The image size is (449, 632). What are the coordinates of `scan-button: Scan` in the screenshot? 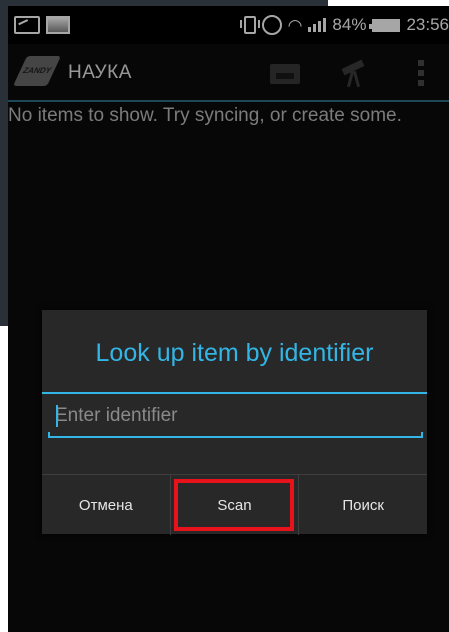 It's located at (234, 505).